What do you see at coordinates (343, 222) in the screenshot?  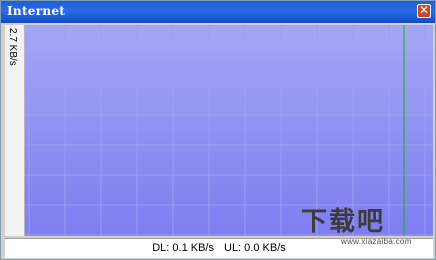 I see `watermark-logo: 下载吧` at bounding box center [343, 222].